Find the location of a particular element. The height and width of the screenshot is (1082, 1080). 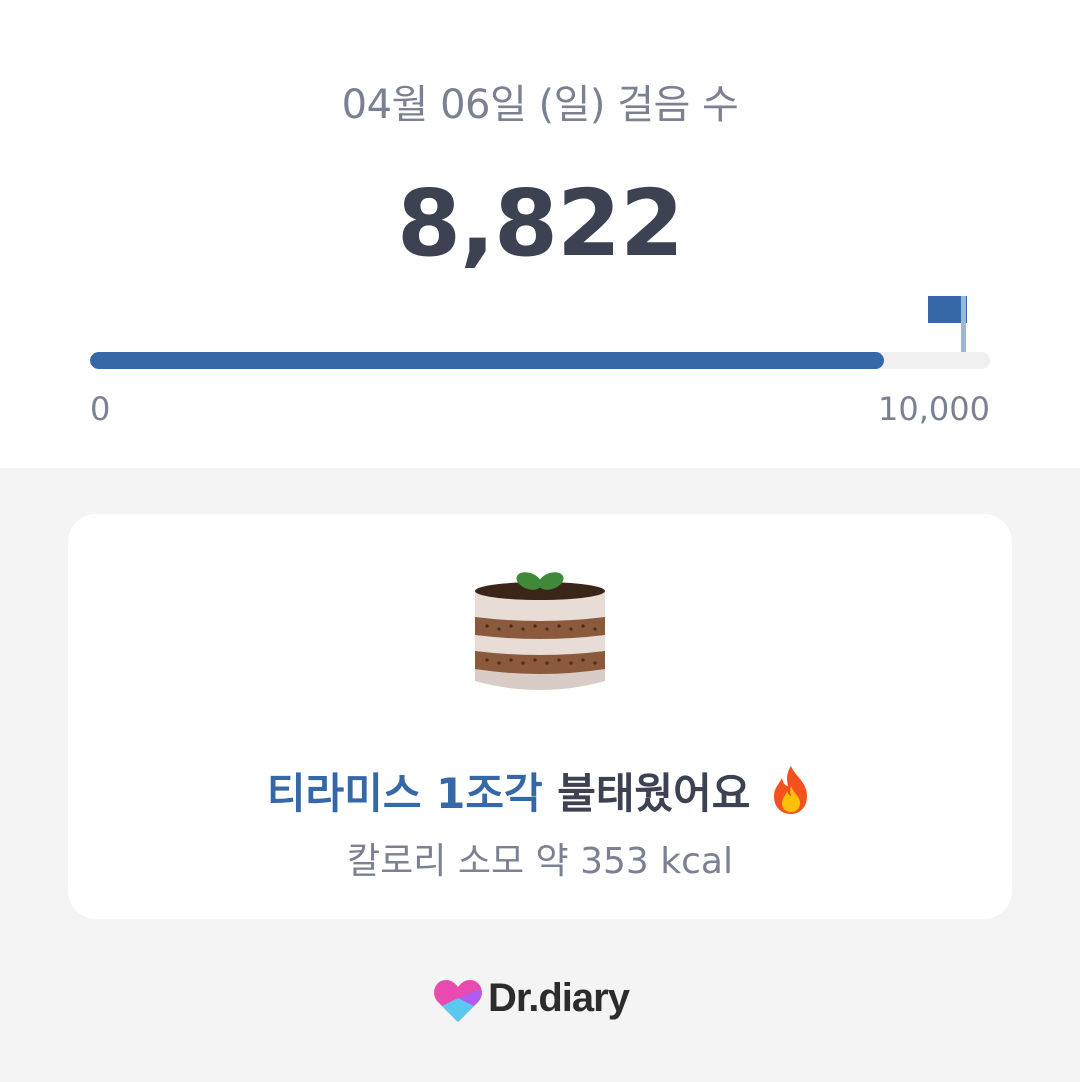

goal-flag-icon is located at coordinates (947, 325).